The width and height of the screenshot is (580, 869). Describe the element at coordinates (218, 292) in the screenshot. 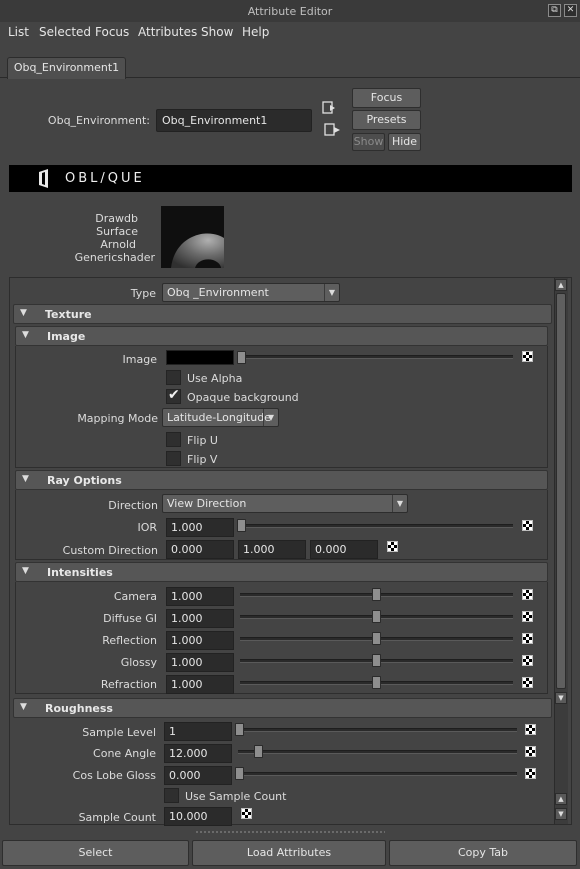

I see `type-dropdown-value: Obq _Environment` at that location.